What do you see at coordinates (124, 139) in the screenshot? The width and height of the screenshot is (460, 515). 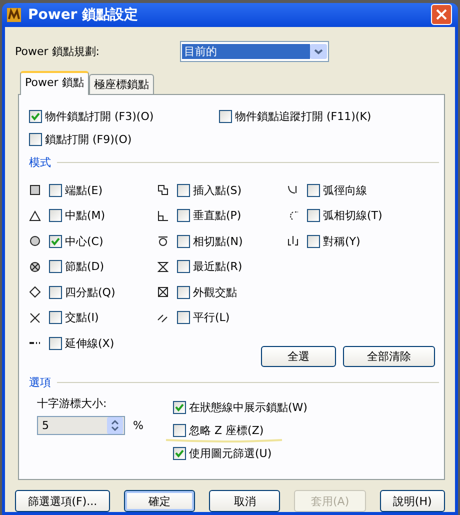 I see `checkbox: 鎖點打開 (F9)(O)` at bounding box center [124, 139].